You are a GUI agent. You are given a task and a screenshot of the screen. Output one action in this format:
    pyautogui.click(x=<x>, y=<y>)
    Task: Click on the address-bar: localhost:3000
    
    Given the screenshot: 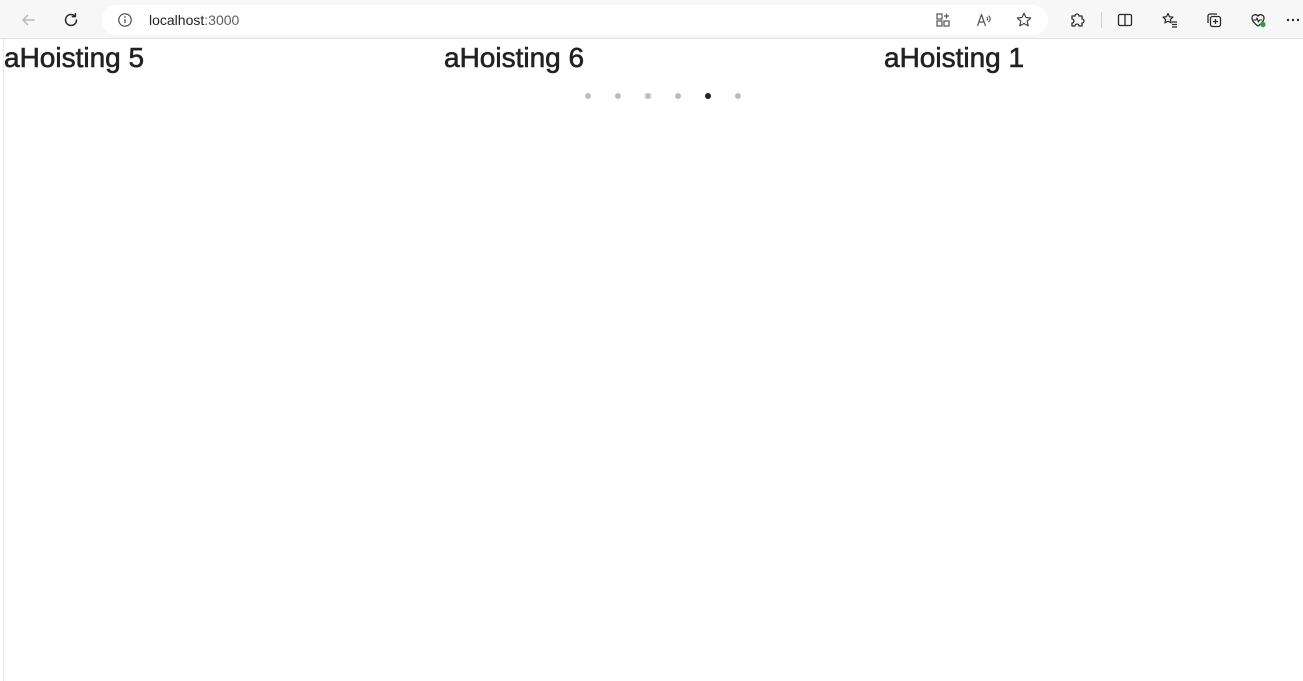 What is the action you would take?
    pyautogui.click(x=575, y=20)
    